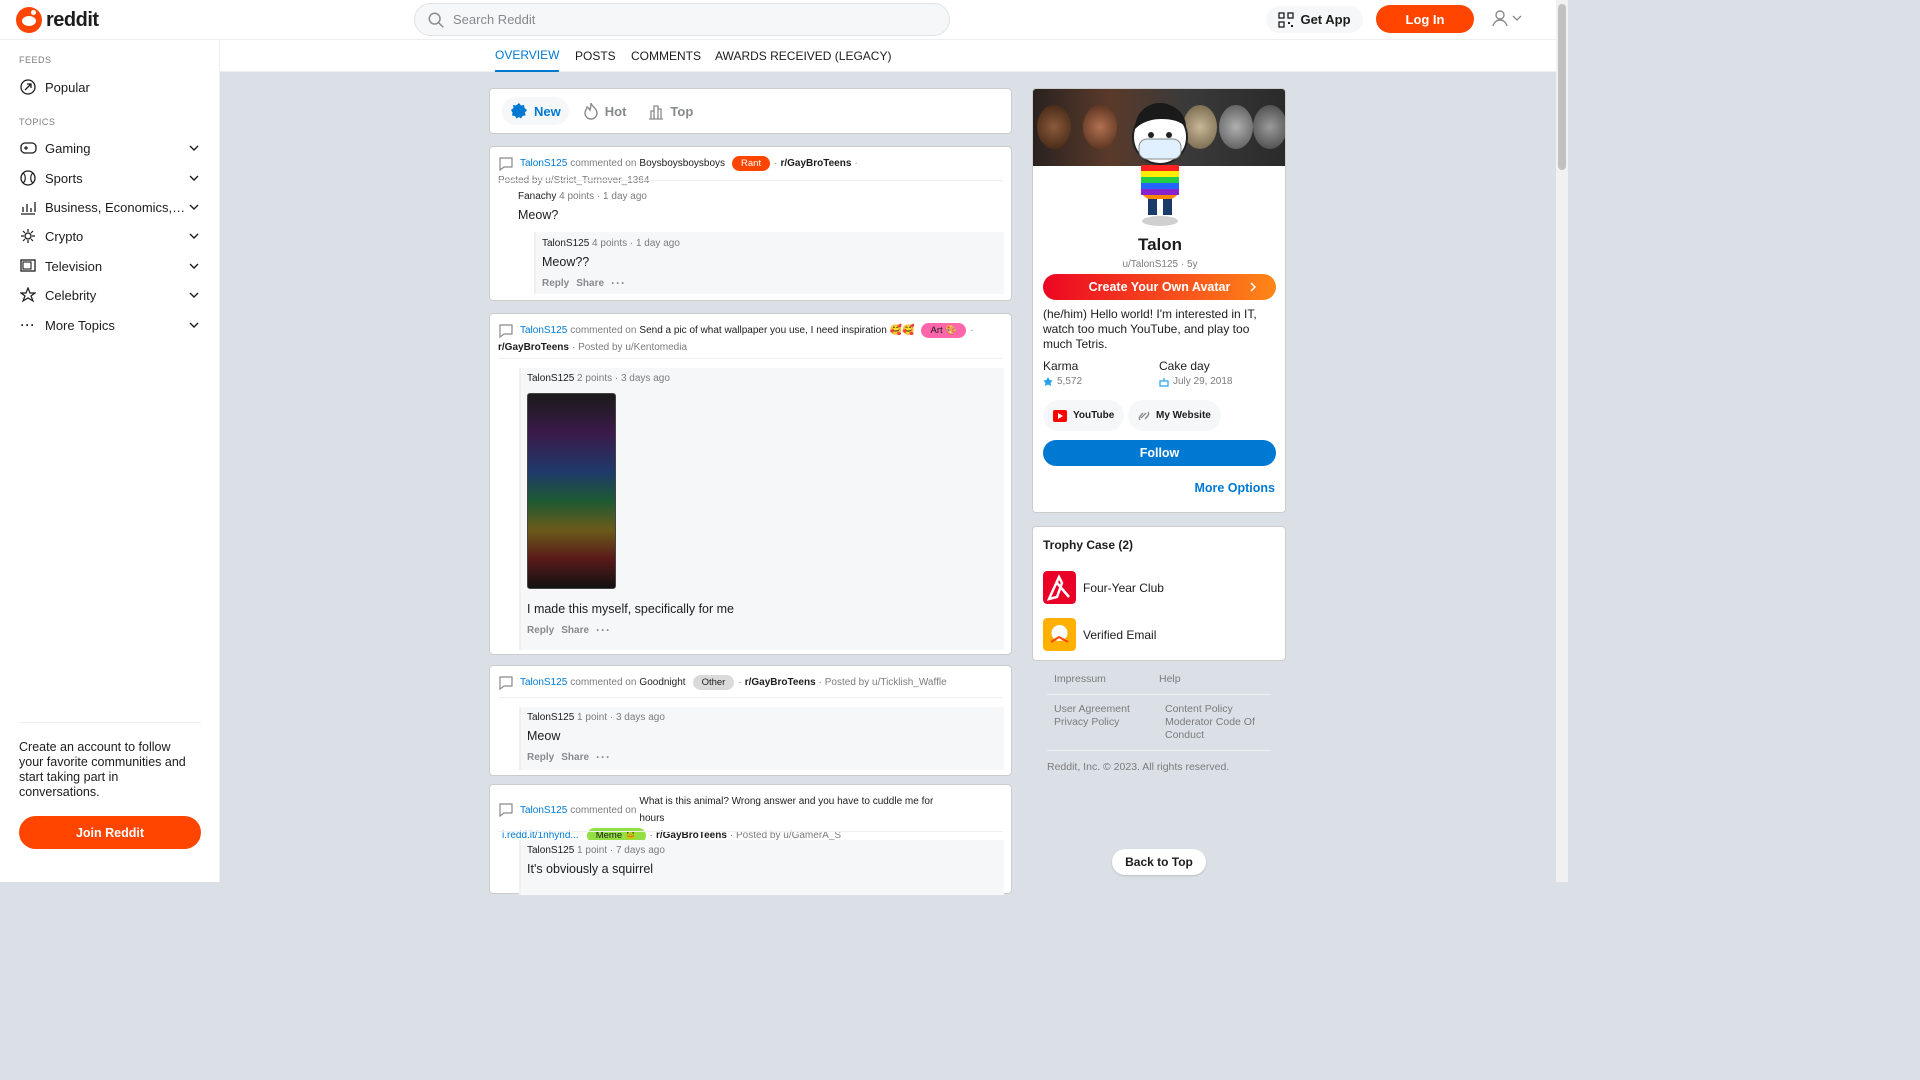  I want to click on website-link-button: My Website, so click(1174, 415).